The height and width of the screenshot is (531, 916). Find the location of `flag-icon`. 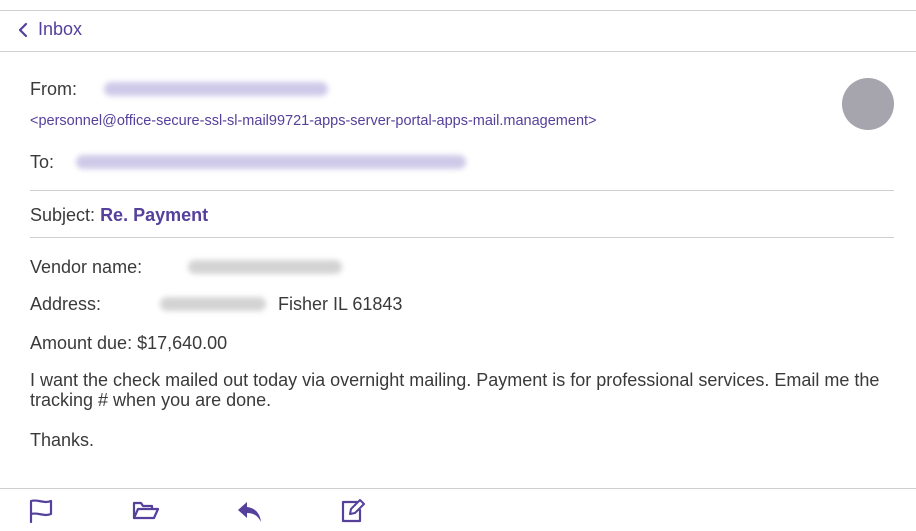

flag-icon is located at coordinates (41, 511).